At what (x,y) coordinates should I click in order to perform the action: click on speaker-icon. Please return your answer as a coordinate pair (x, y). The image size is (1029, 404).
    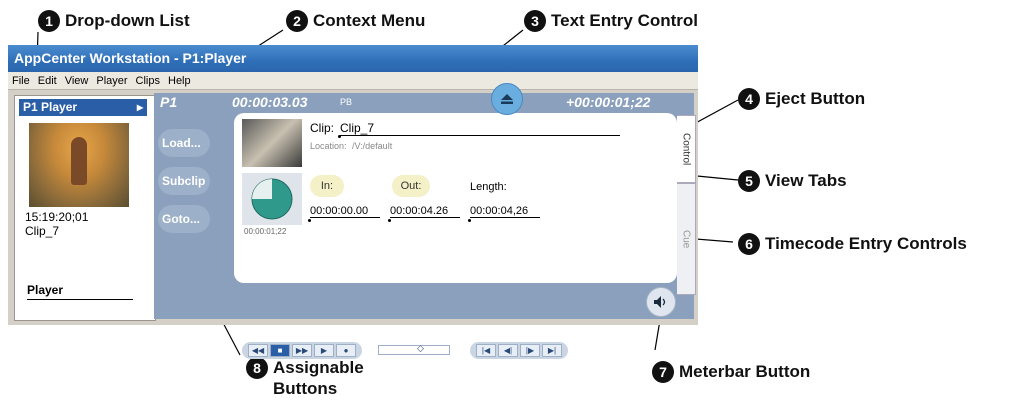
    Looking at the image, I should click on (660, 302).